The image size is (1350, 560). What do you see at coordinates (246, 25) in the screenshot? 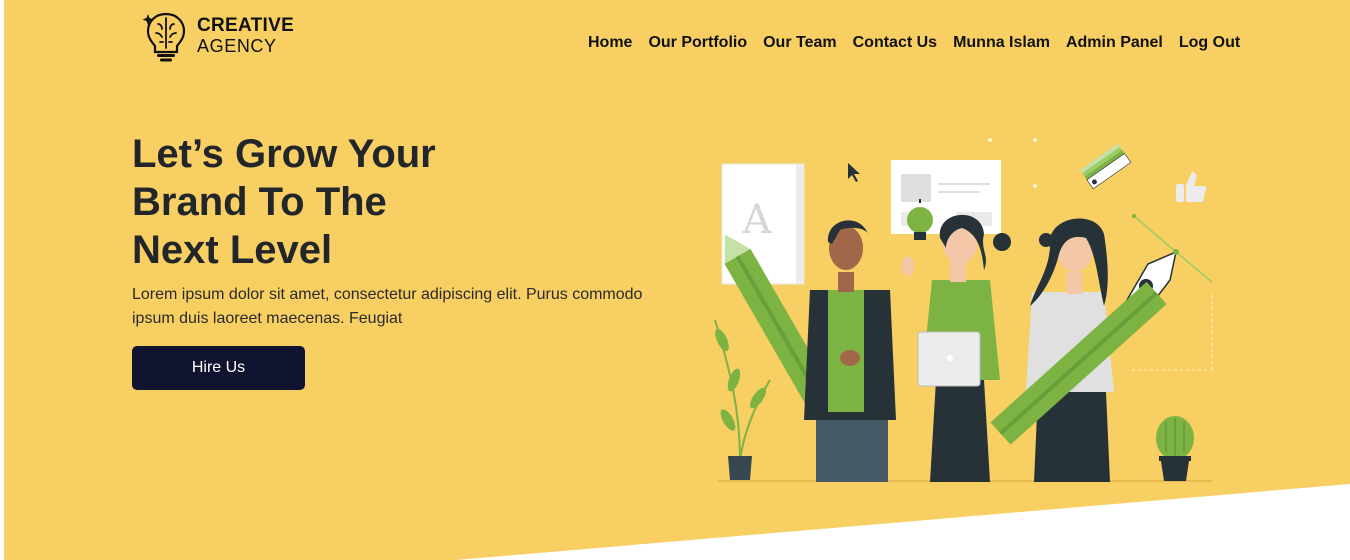
I see `brand-name-line1: CREATIVE` at bounding box center [246, 25].